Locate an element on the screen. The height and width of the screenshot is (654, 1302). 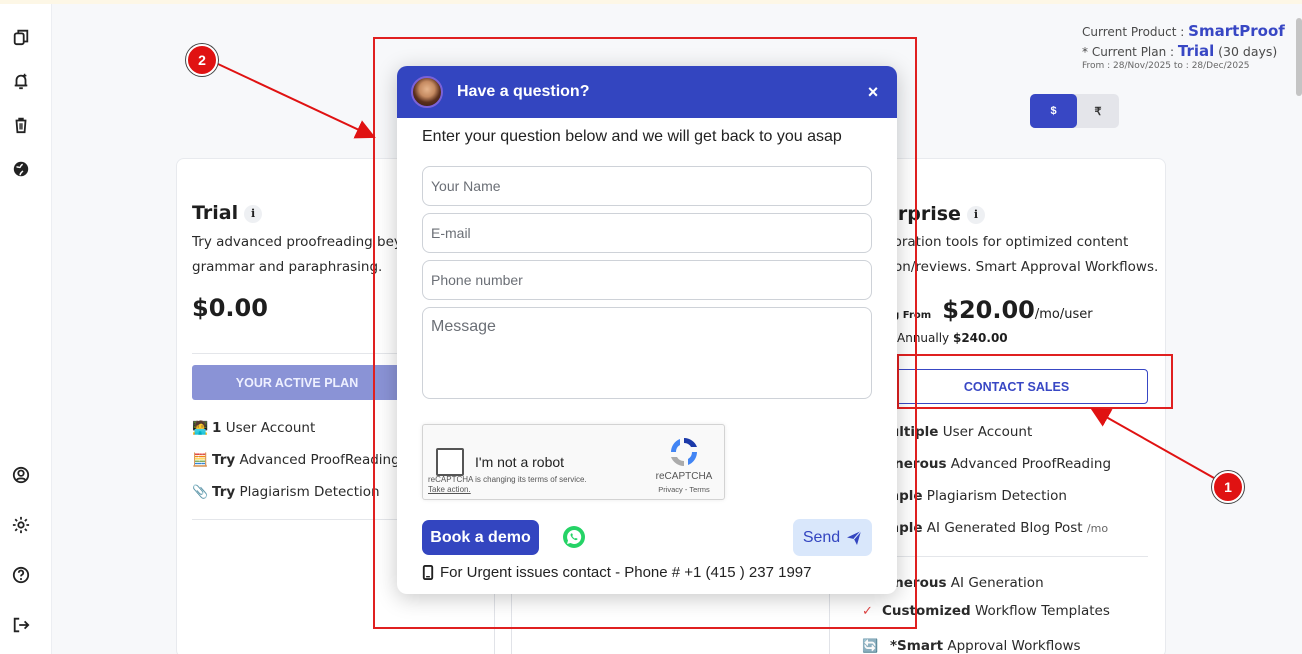
recaptcha-checkbox is located at coordinates (450, 462).